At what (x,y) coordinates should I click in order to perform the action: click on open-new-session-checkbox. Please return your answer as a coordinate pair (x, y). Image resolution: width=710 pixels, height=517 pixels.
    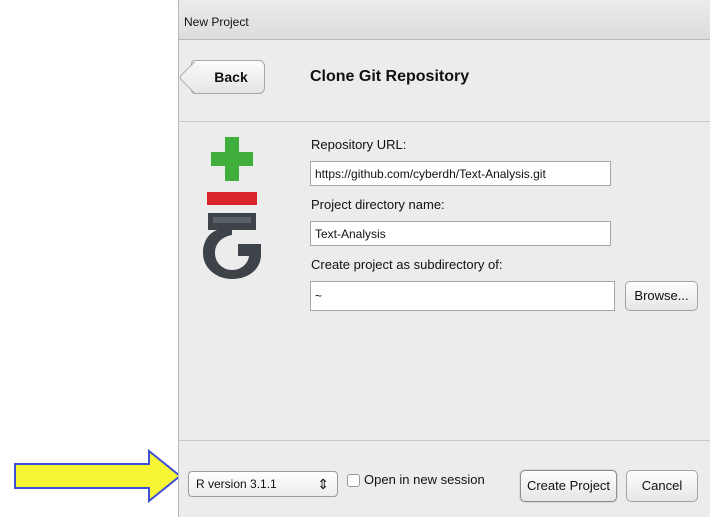
    Looking at the image, I should click on (353, 480).